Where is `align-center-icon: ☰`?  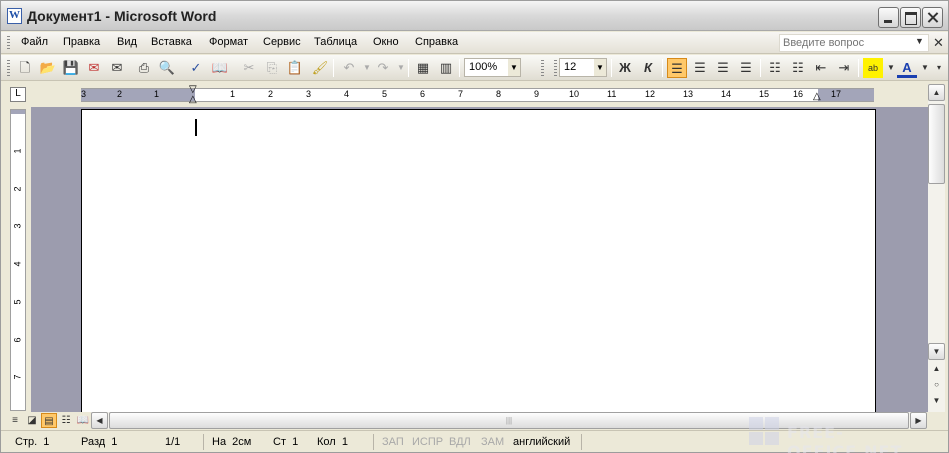 align-center-icon: ☰ is located at coordinates (700, 68).